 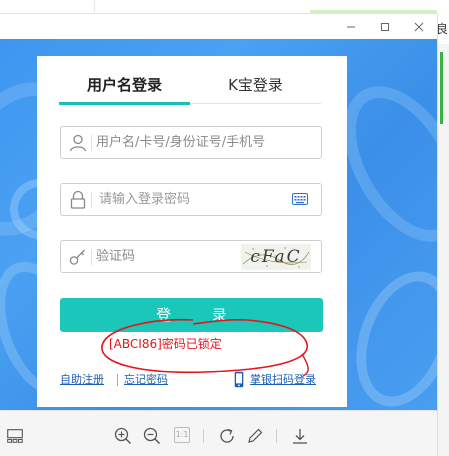 What do you see at coordinates (78, 143) in the screenshot?
I see `user-icon` at bounding box center [78, 143].